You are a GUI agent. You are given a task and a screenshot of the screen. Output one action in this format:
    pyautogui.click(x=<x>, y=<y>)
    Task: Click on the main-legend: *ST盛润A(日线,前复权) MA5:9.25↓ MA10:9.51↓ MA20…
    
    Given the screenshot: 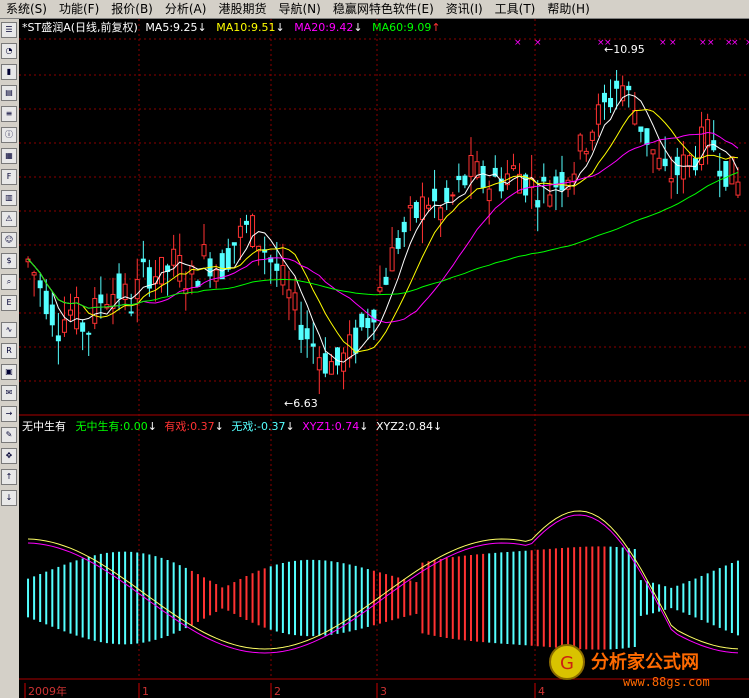 What is the action you would take?
    pyautogui.click(x=231, y=27)
    